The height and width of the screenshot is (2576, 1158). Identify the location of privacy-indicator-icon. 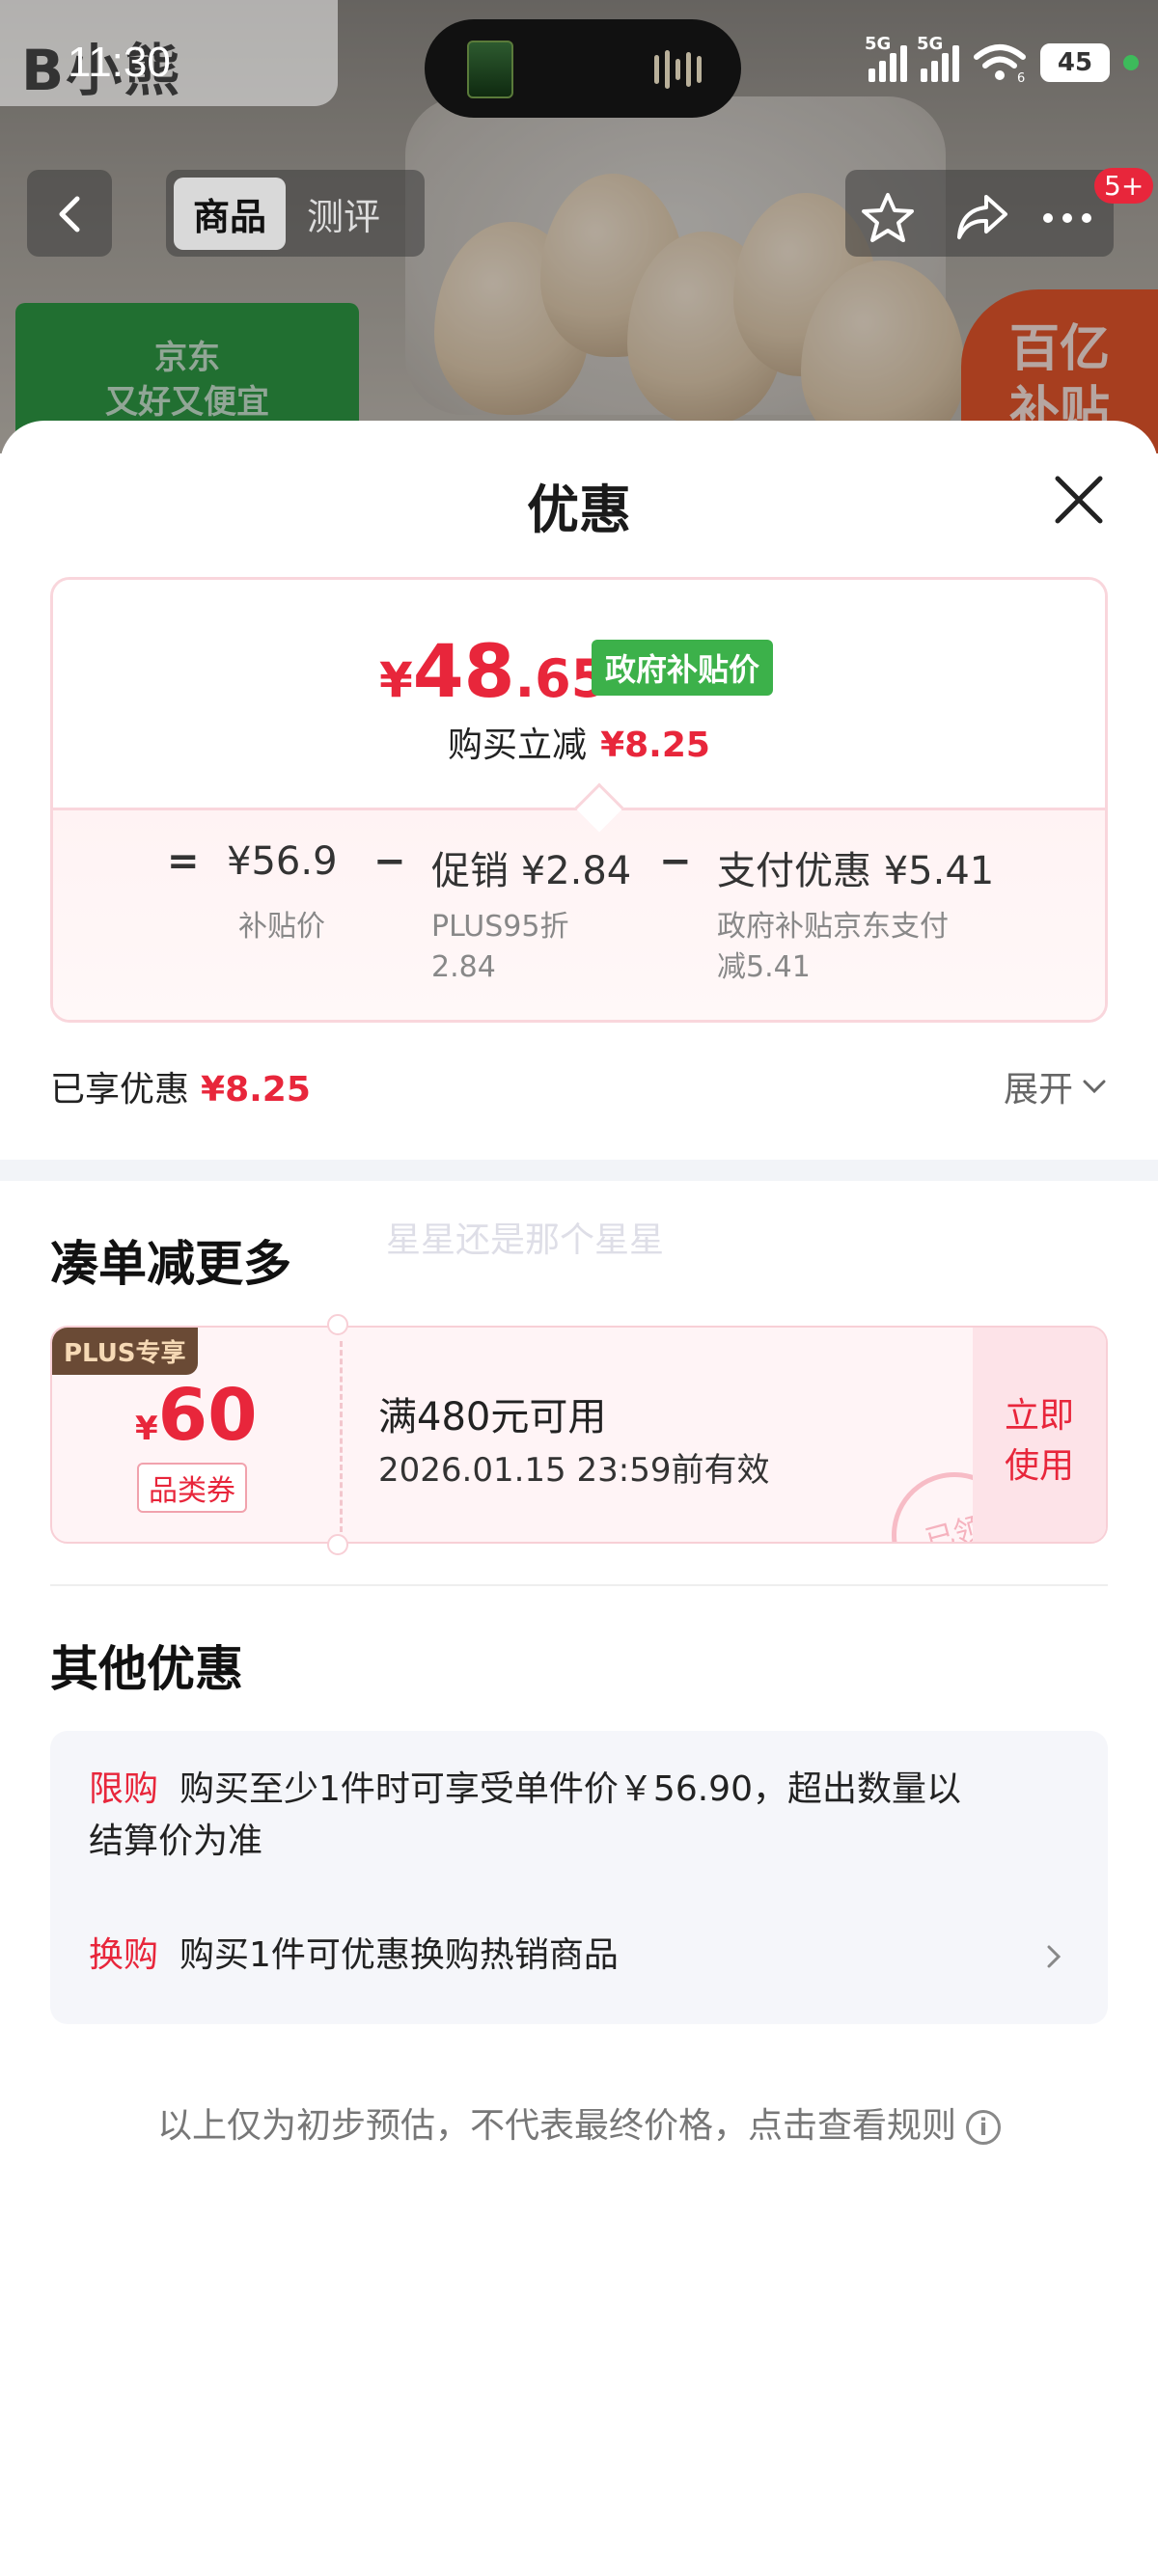
(1131, 63).